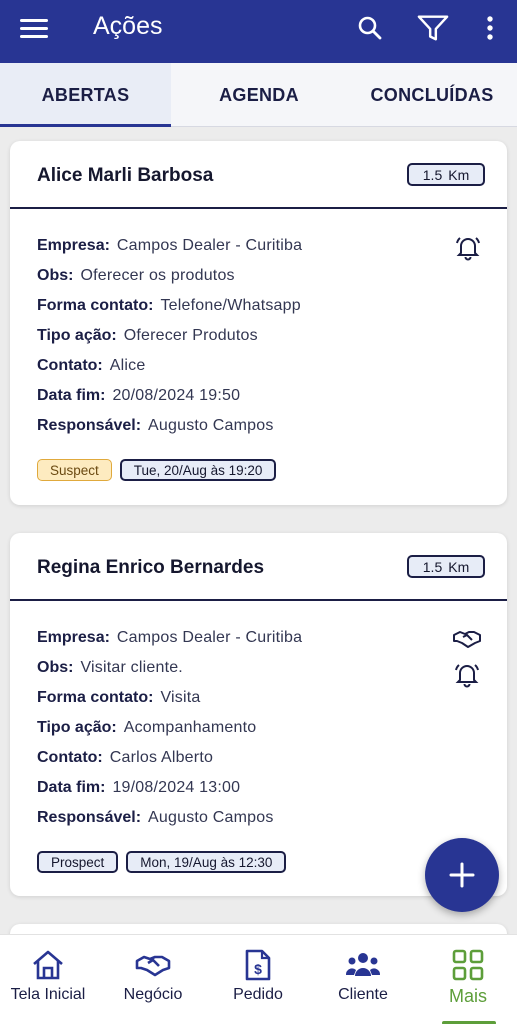  Describe the element at coordinates (153, 994) in the screenshot. I see `nav-label: Negócio` at that location.